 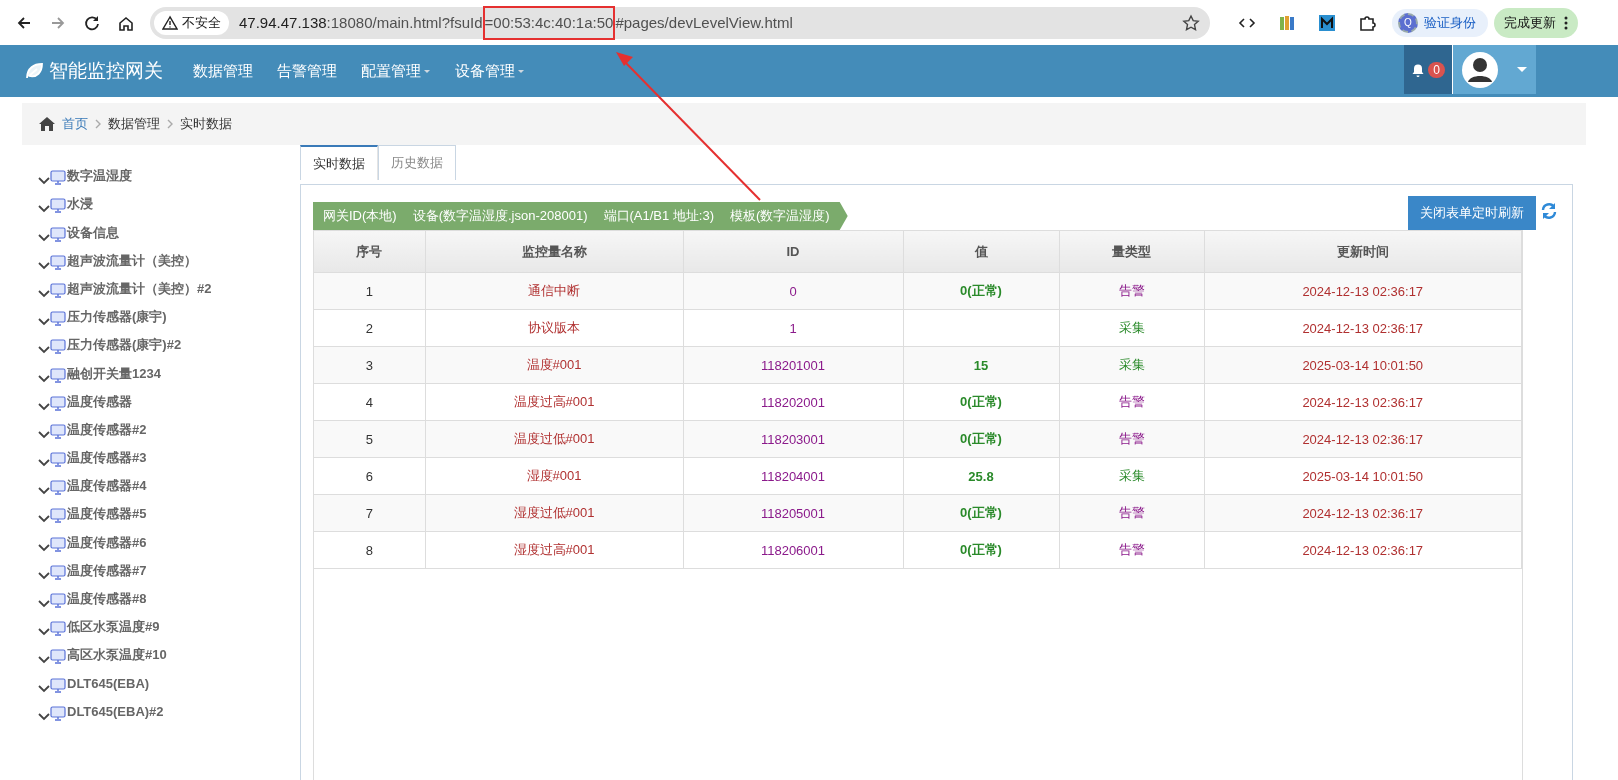 I want to click on tab: 实时数据, so click(x=339, y=162).